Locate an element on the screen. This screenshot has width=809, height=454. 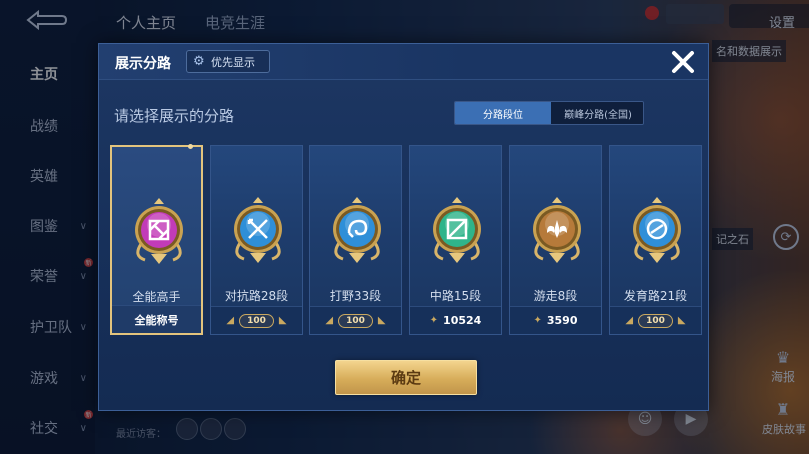
lane-card: 中路15段 ✦ 10524 is located at coordinates (455, 240).